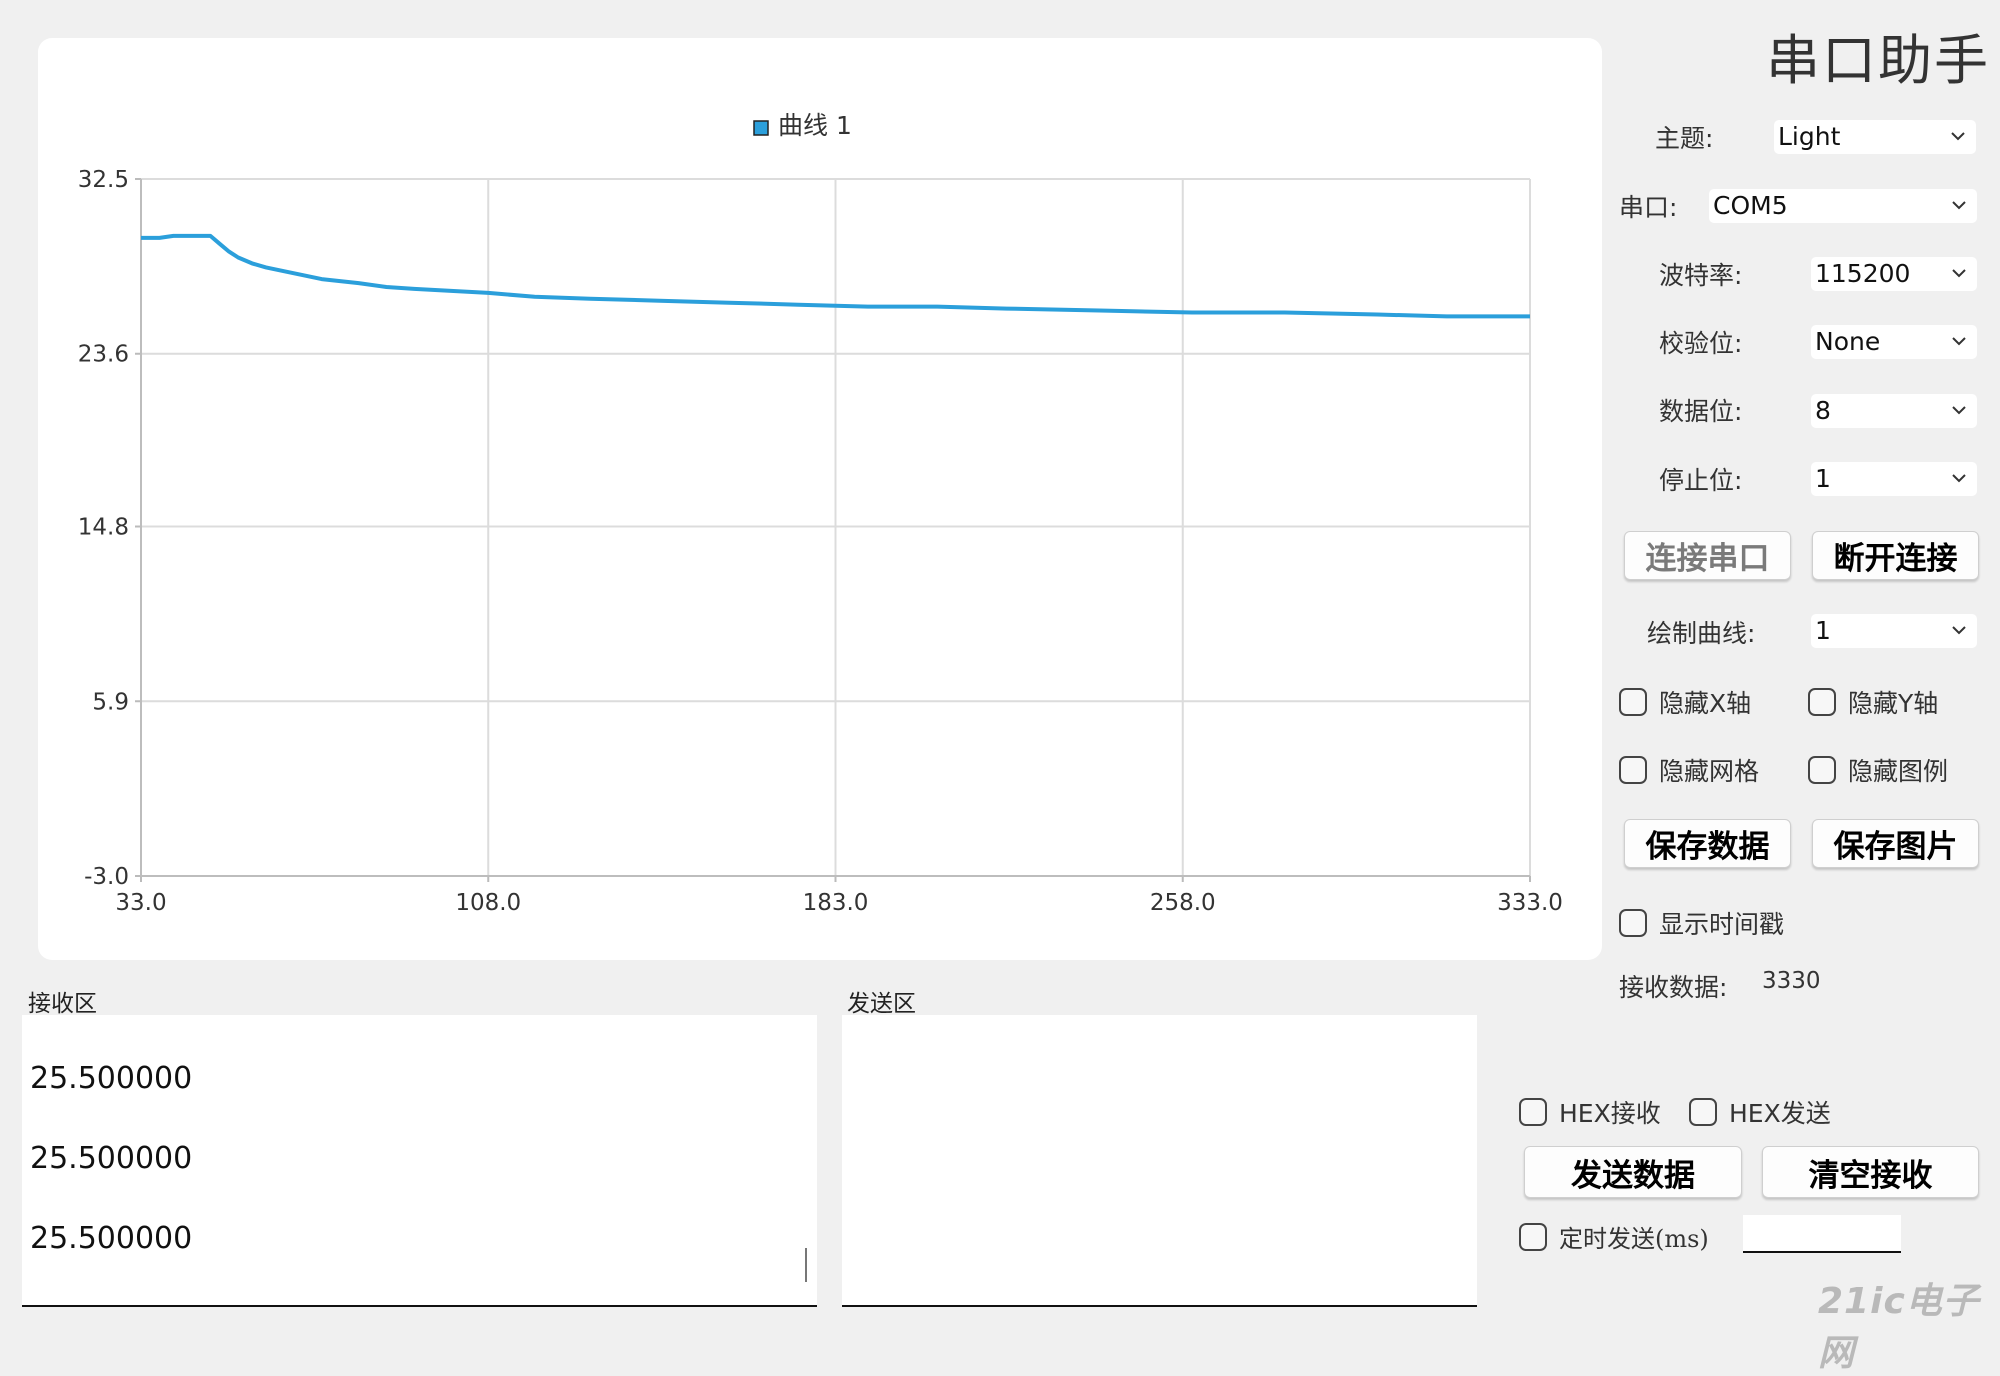 This screenshot has height=1376, width=2000. Describe the element at coordinates (1823, 478) in the screenshot. I see `stopbits-value: 1` at that location.